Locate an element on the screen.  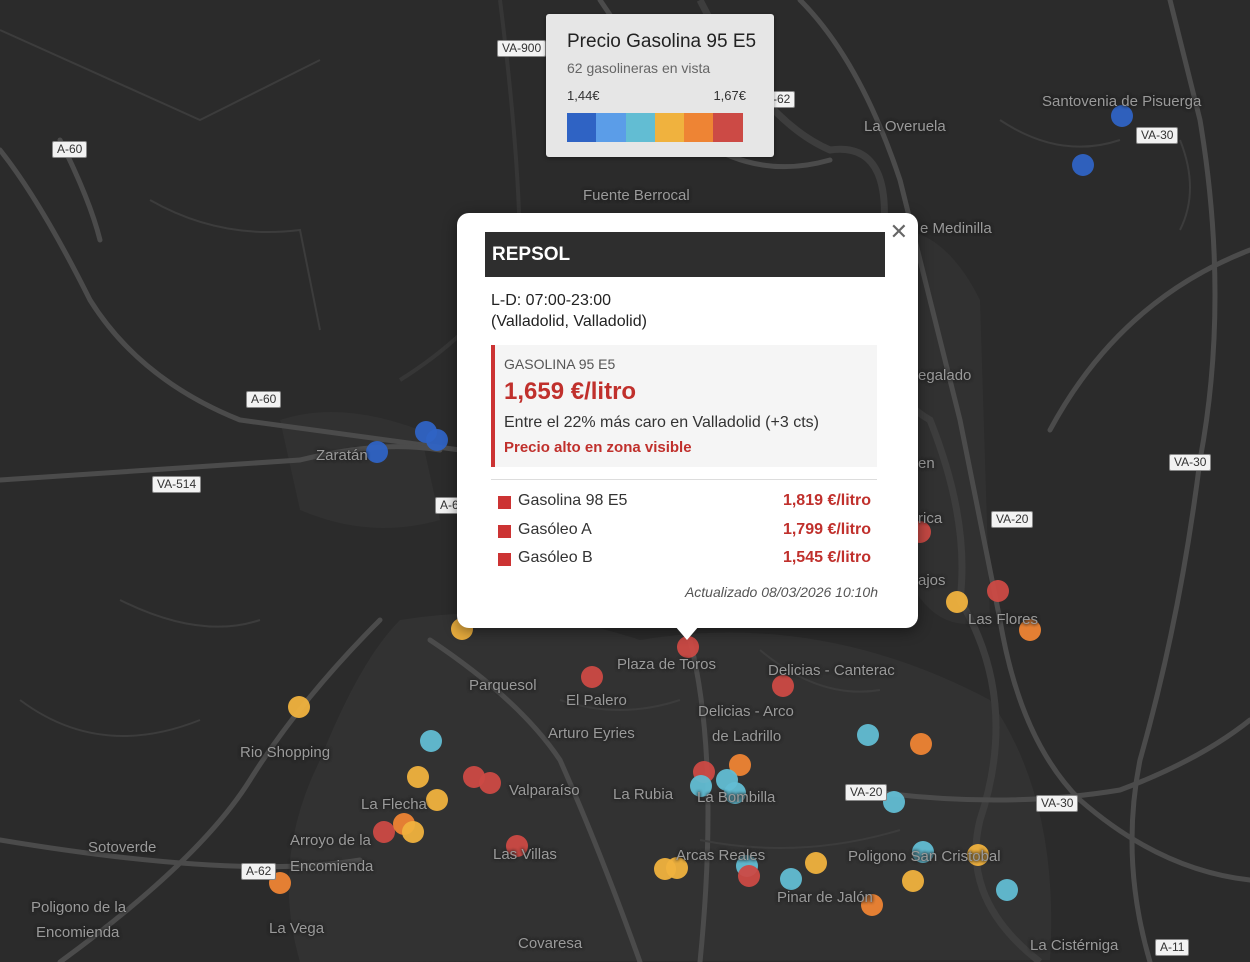
legend-station-count: 62 gasolineras en vista is located at coordinates (639, 68).